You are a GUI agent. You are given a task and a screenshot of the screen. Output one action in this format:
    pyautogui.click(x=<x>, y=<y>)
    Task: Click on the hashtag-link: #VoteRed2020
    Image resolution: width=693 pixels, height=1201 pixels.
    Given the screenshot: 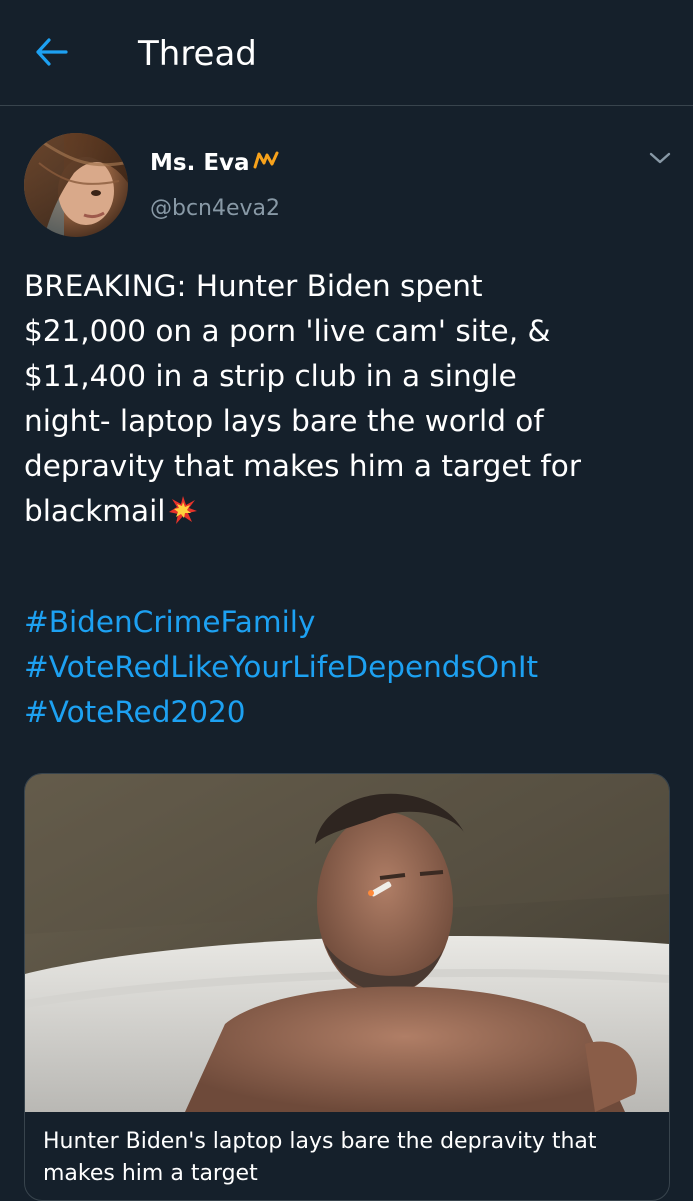 What is the action you would take?
    pyautogui.click(x=349, y=712)
    